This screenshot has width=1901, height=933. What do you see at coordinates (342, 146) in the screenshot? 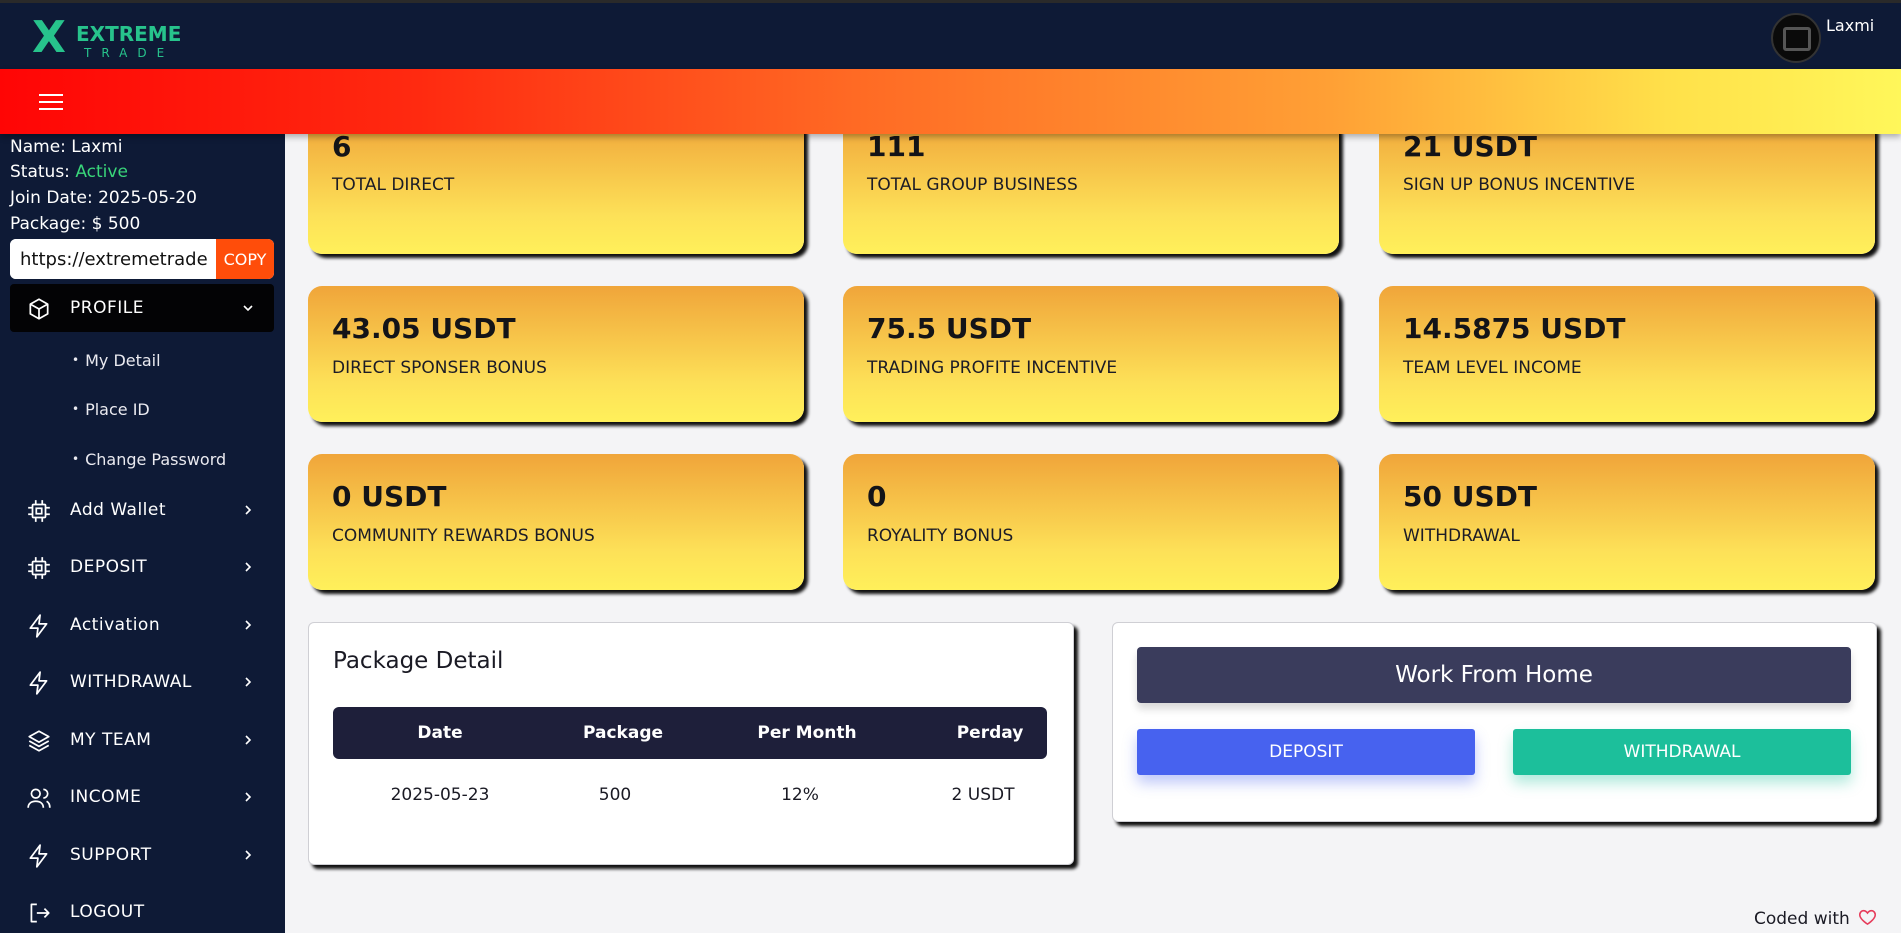
I see `stat-value: 6` at bounding box center [342, 146].